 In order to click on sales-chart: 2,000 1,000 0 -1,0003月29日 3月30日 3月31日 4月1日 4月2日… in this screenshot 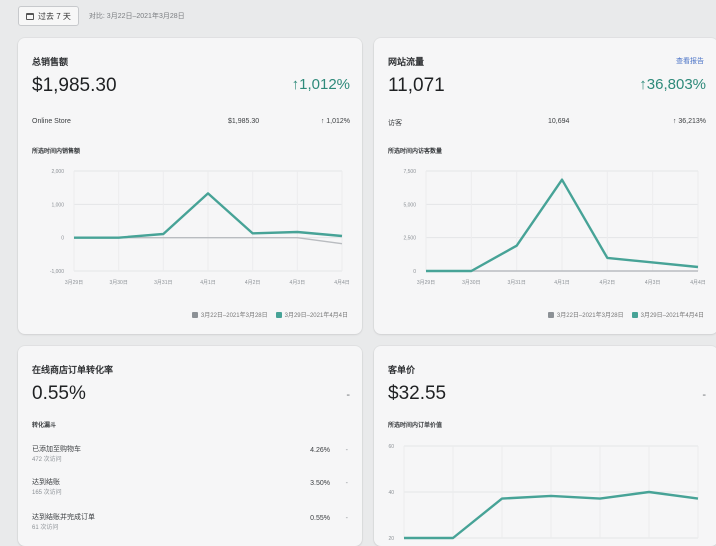, I will do `click(200, 227)`.